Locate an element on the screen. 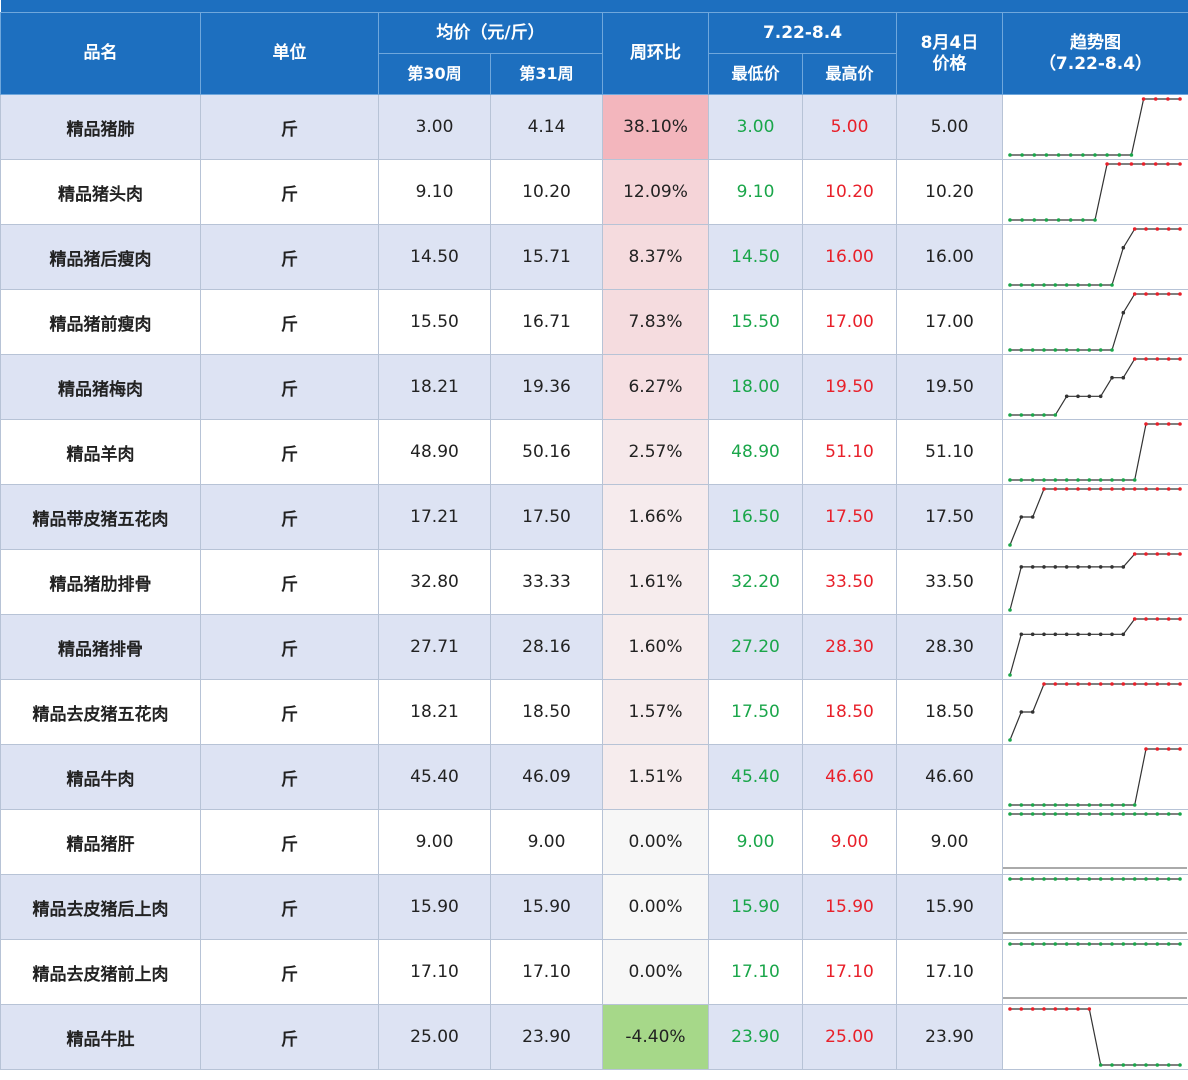 This screenshot has height=1080, width=1188. sparkline-line is located at coordinates (1095, 257).